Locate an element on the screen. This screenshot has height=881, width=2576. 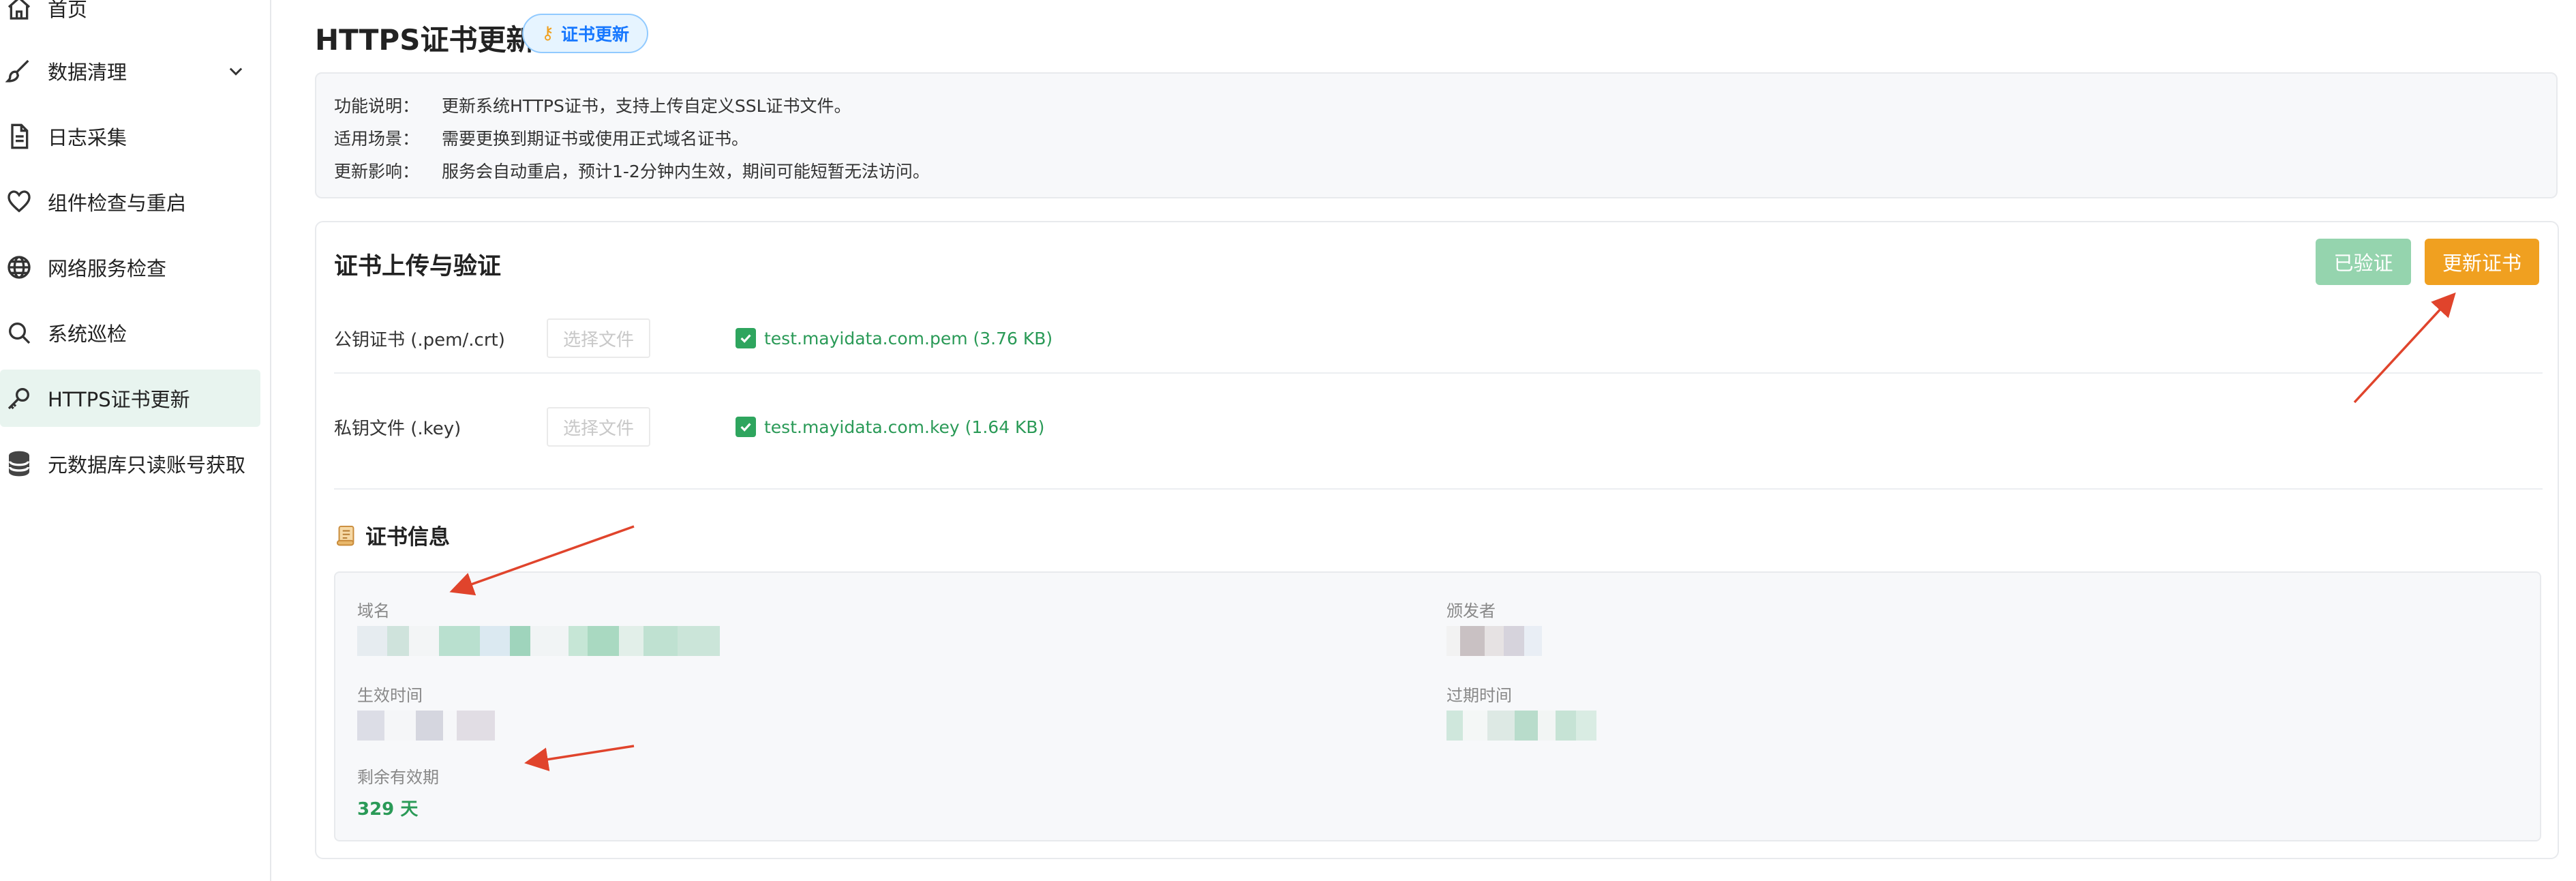
sidebar-item-component-check: 组件检查与重启 is located at coordinates (130, 201).